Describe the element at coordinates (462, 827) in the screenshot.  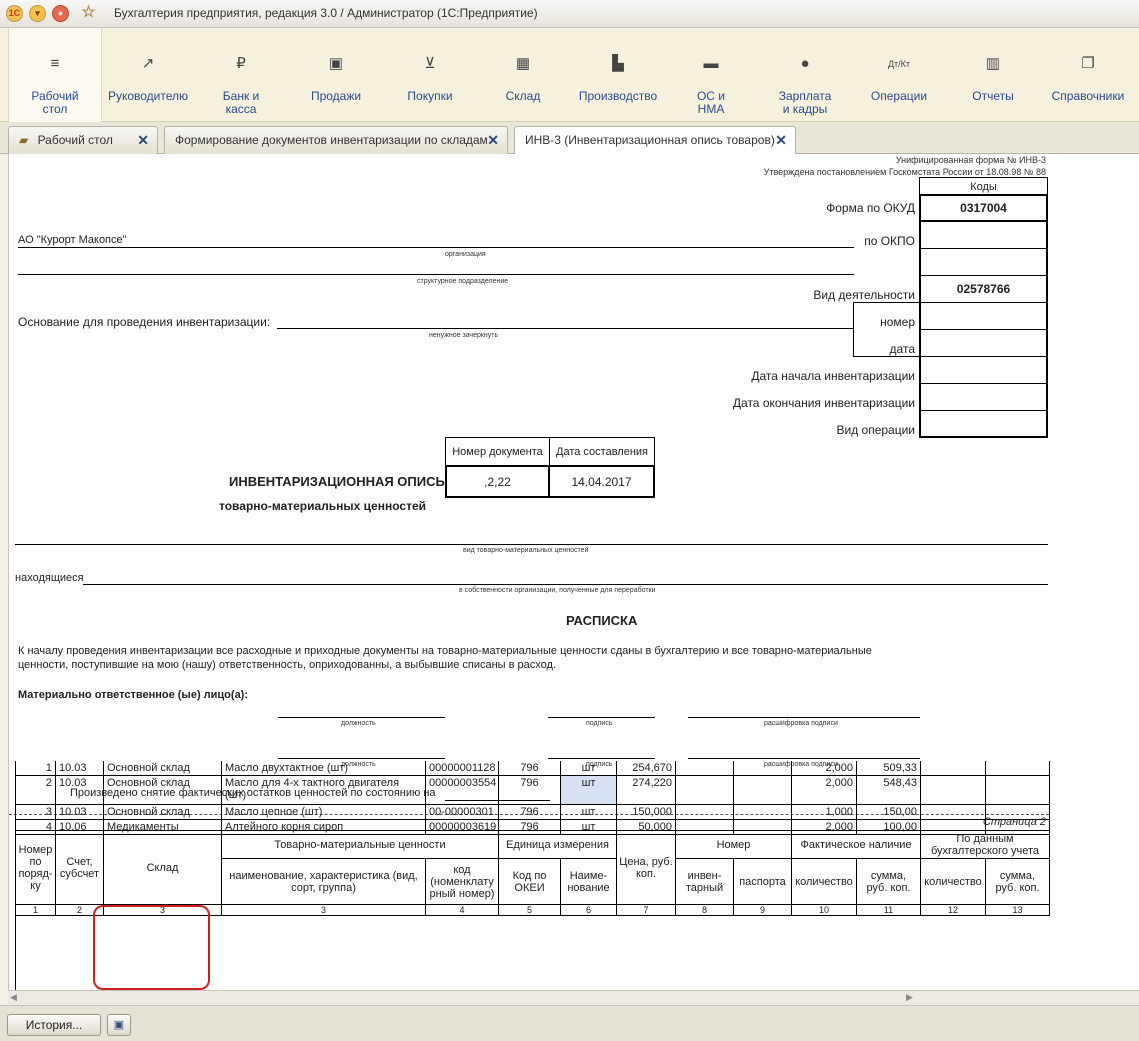
I see `cell-code: 00000003619` at that location.